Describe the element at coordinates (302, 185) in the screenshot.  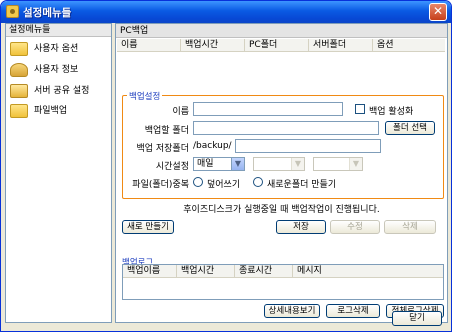
I see `new-folder-label: 새로운폴더 만들기` at that location.